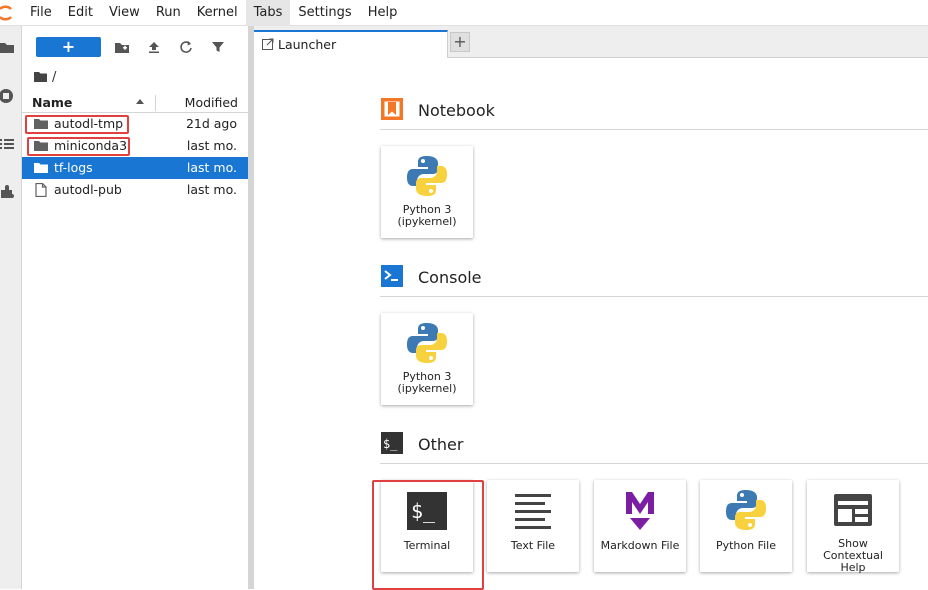 This screenshot has height=590, width=928. What do you see at coordinates (392, 109) in the screenshot?
I see `notebook-icon` at bounding box center [392, 109].